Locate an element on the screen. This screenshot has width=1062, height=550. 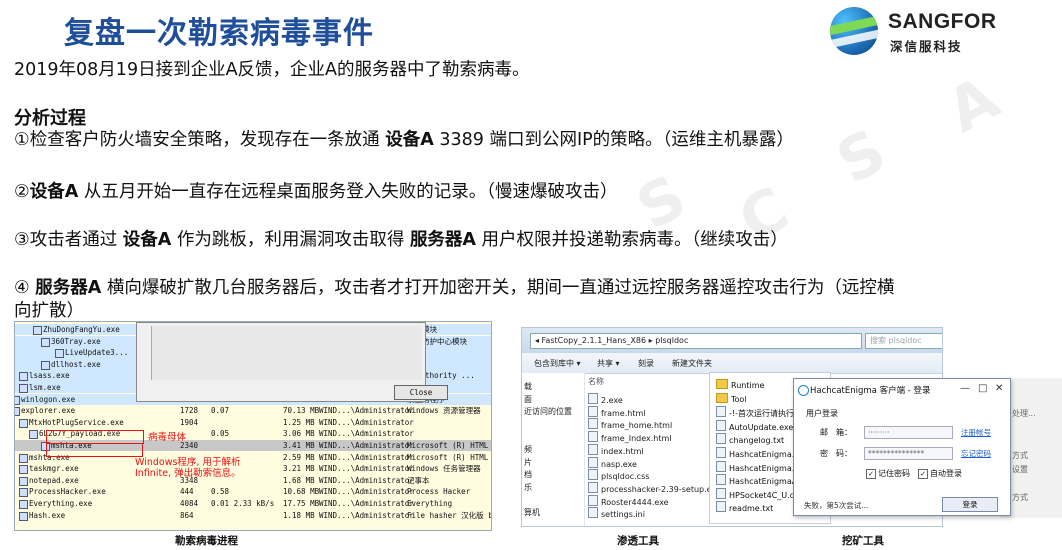
register-link: 注册帐号 is located at coordinates (976, 432).